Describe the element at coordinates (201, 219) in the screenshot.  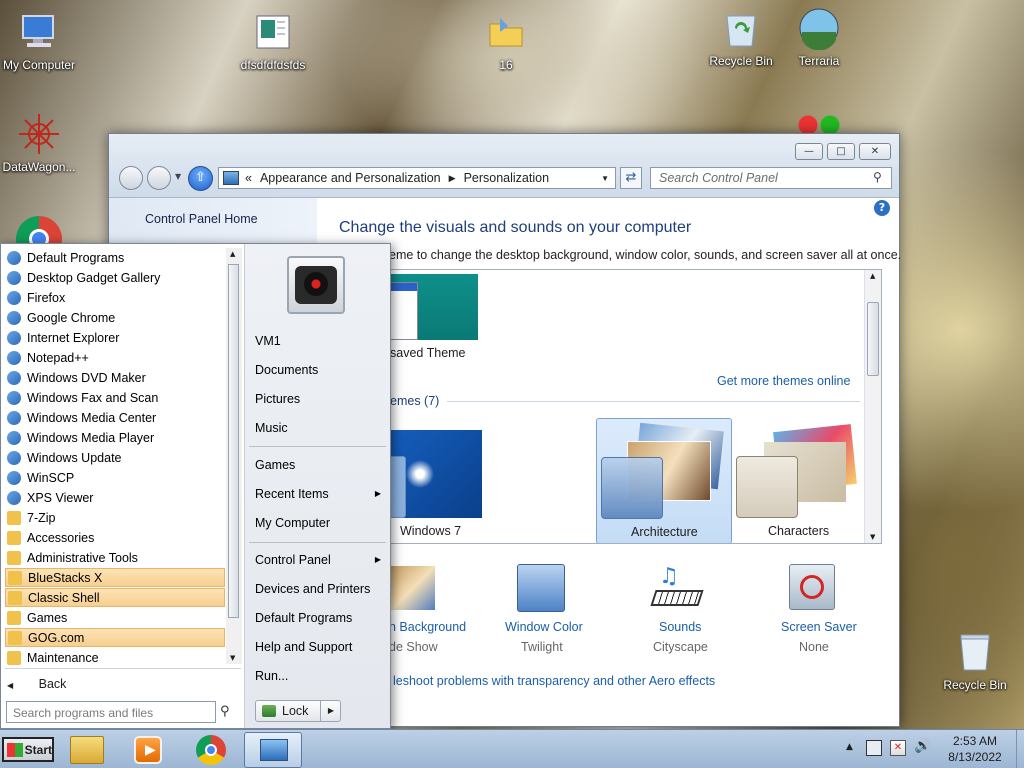
I see `control-panel-home-link: Control Panel Home` at that location.